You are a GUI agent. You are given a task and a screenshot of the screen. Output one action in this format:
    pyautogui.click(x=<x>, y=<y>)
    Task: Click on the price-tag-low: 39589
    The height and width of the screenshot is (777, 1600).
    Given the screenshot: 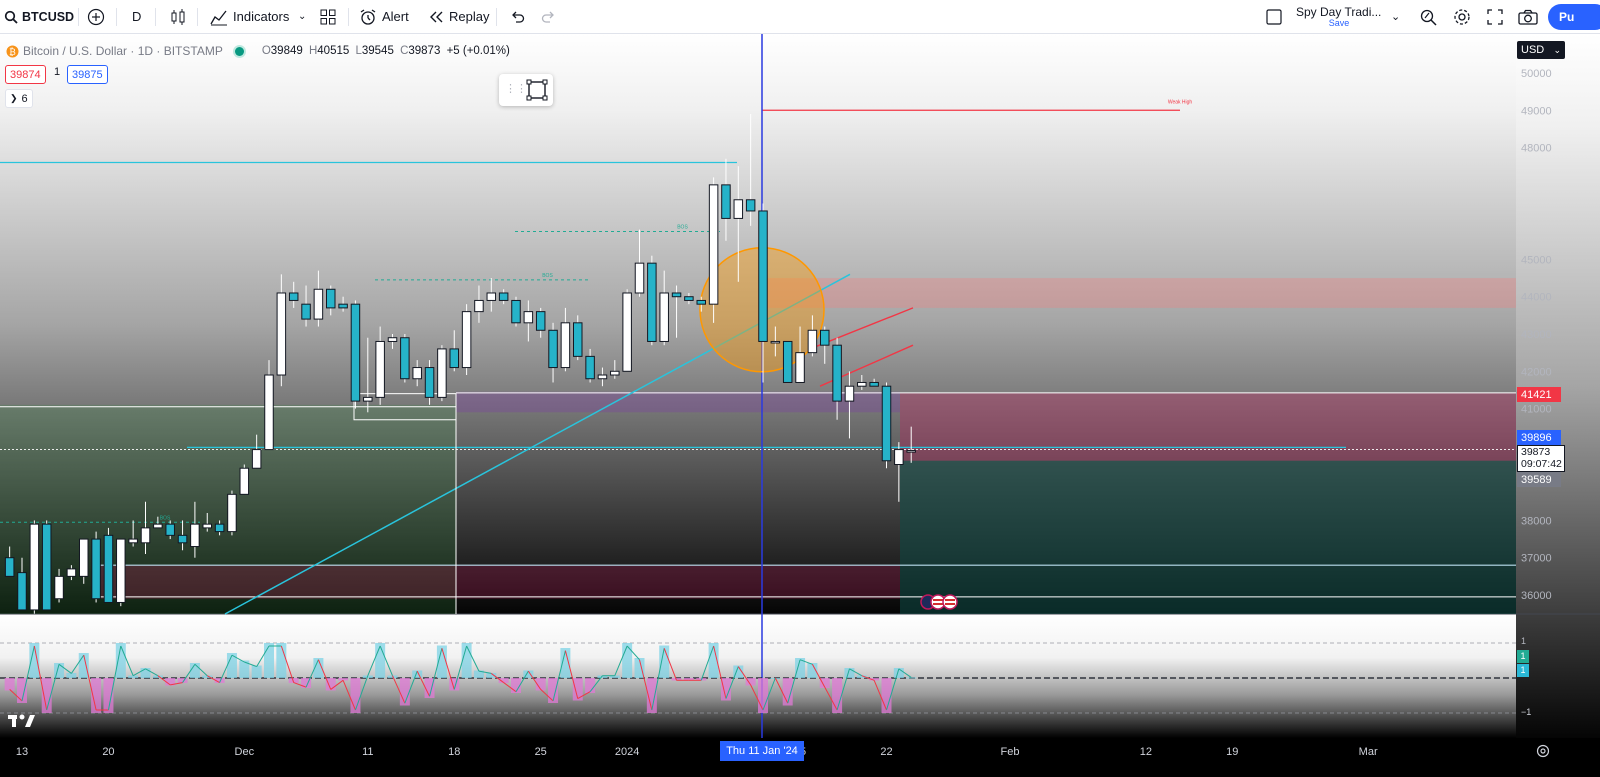 What is the action you would take?
    pyautogui.click(x=1539, y=479)
    